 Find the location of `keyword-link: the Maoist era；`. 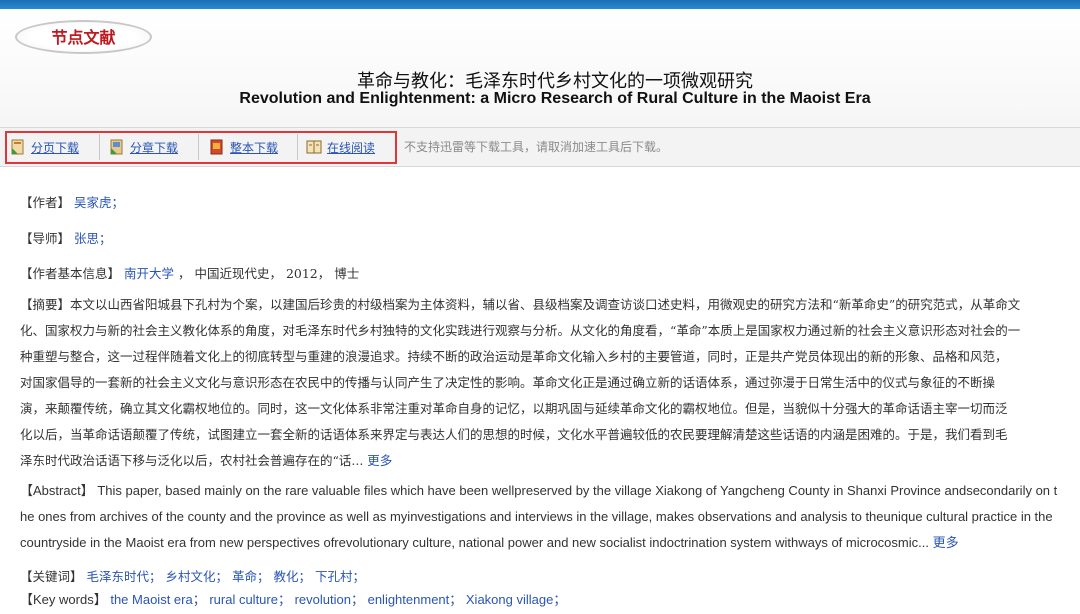

keyword-link: the Maoist era； is located at coordinates (157, 599).